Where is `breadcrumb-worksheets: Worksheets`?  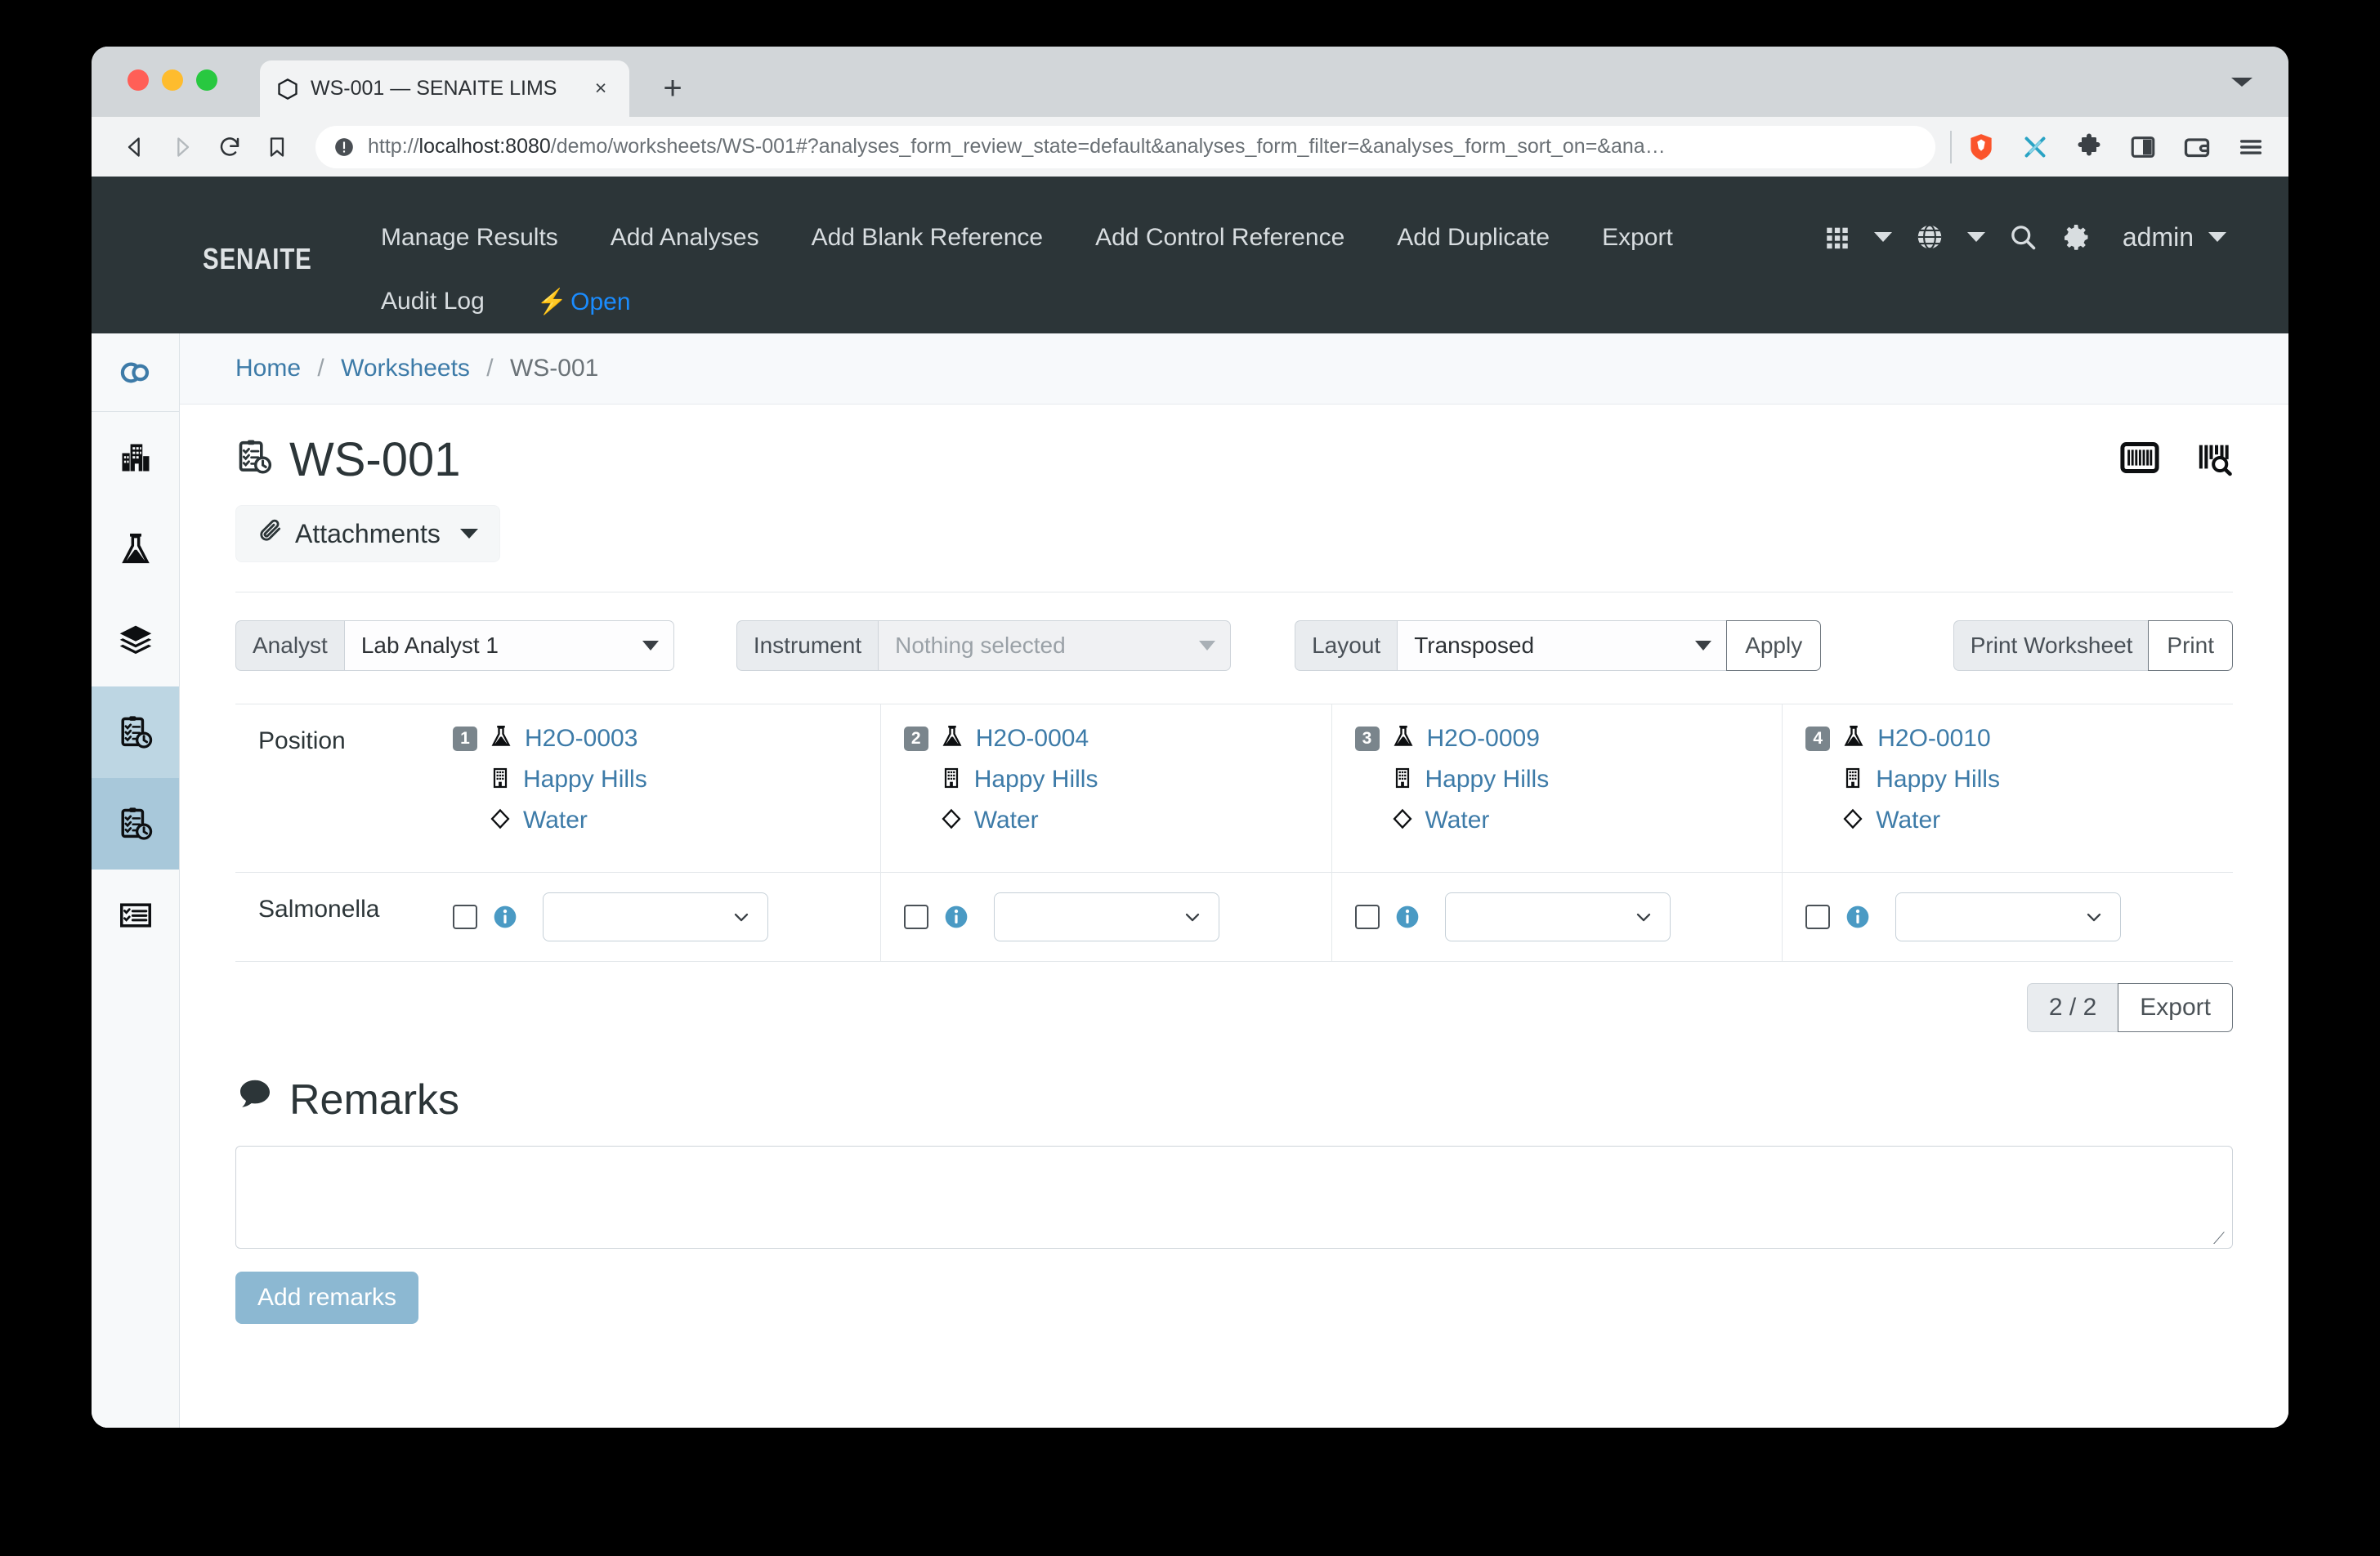
breadcrumb-worksheets: Worksheets is located at coordinates (405, 368).